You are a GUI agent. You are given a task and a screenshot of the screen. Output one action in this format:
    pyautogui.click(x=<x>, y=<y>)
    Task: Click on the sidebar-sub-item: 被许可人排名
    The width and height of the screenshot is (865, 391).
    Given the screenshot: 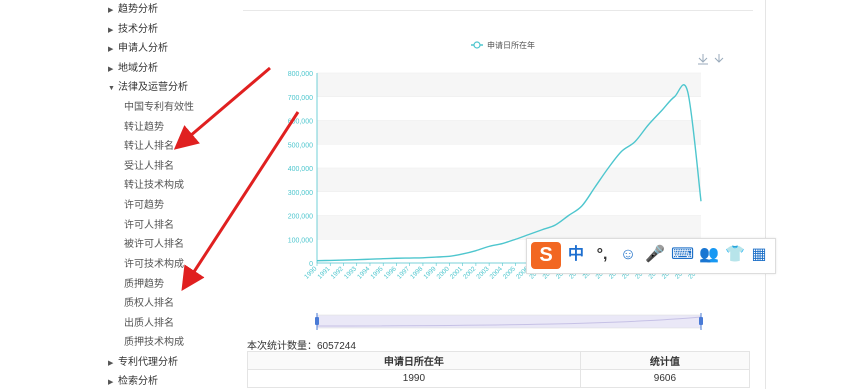 What is the action you would take?
    pyautogui.click(x=154, y=245)
    